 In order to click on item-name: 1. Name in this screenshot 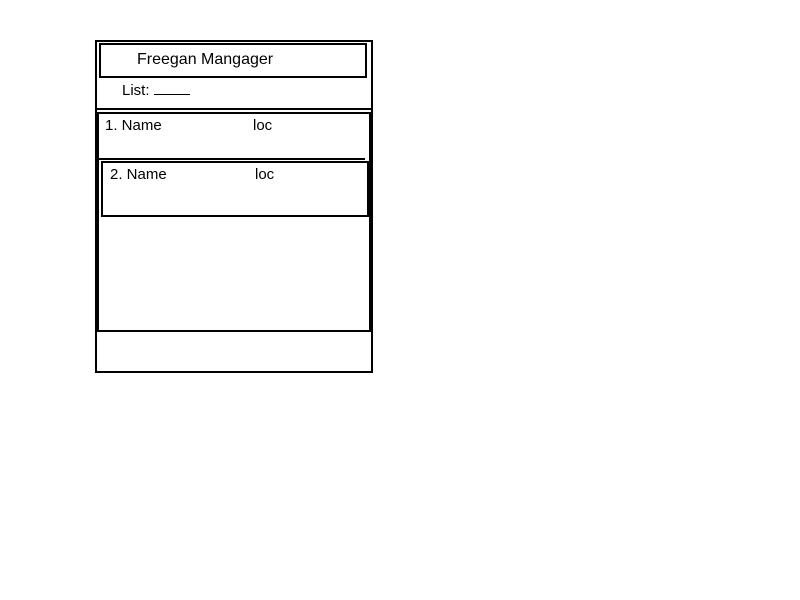, I will do `click(133, 125)`.